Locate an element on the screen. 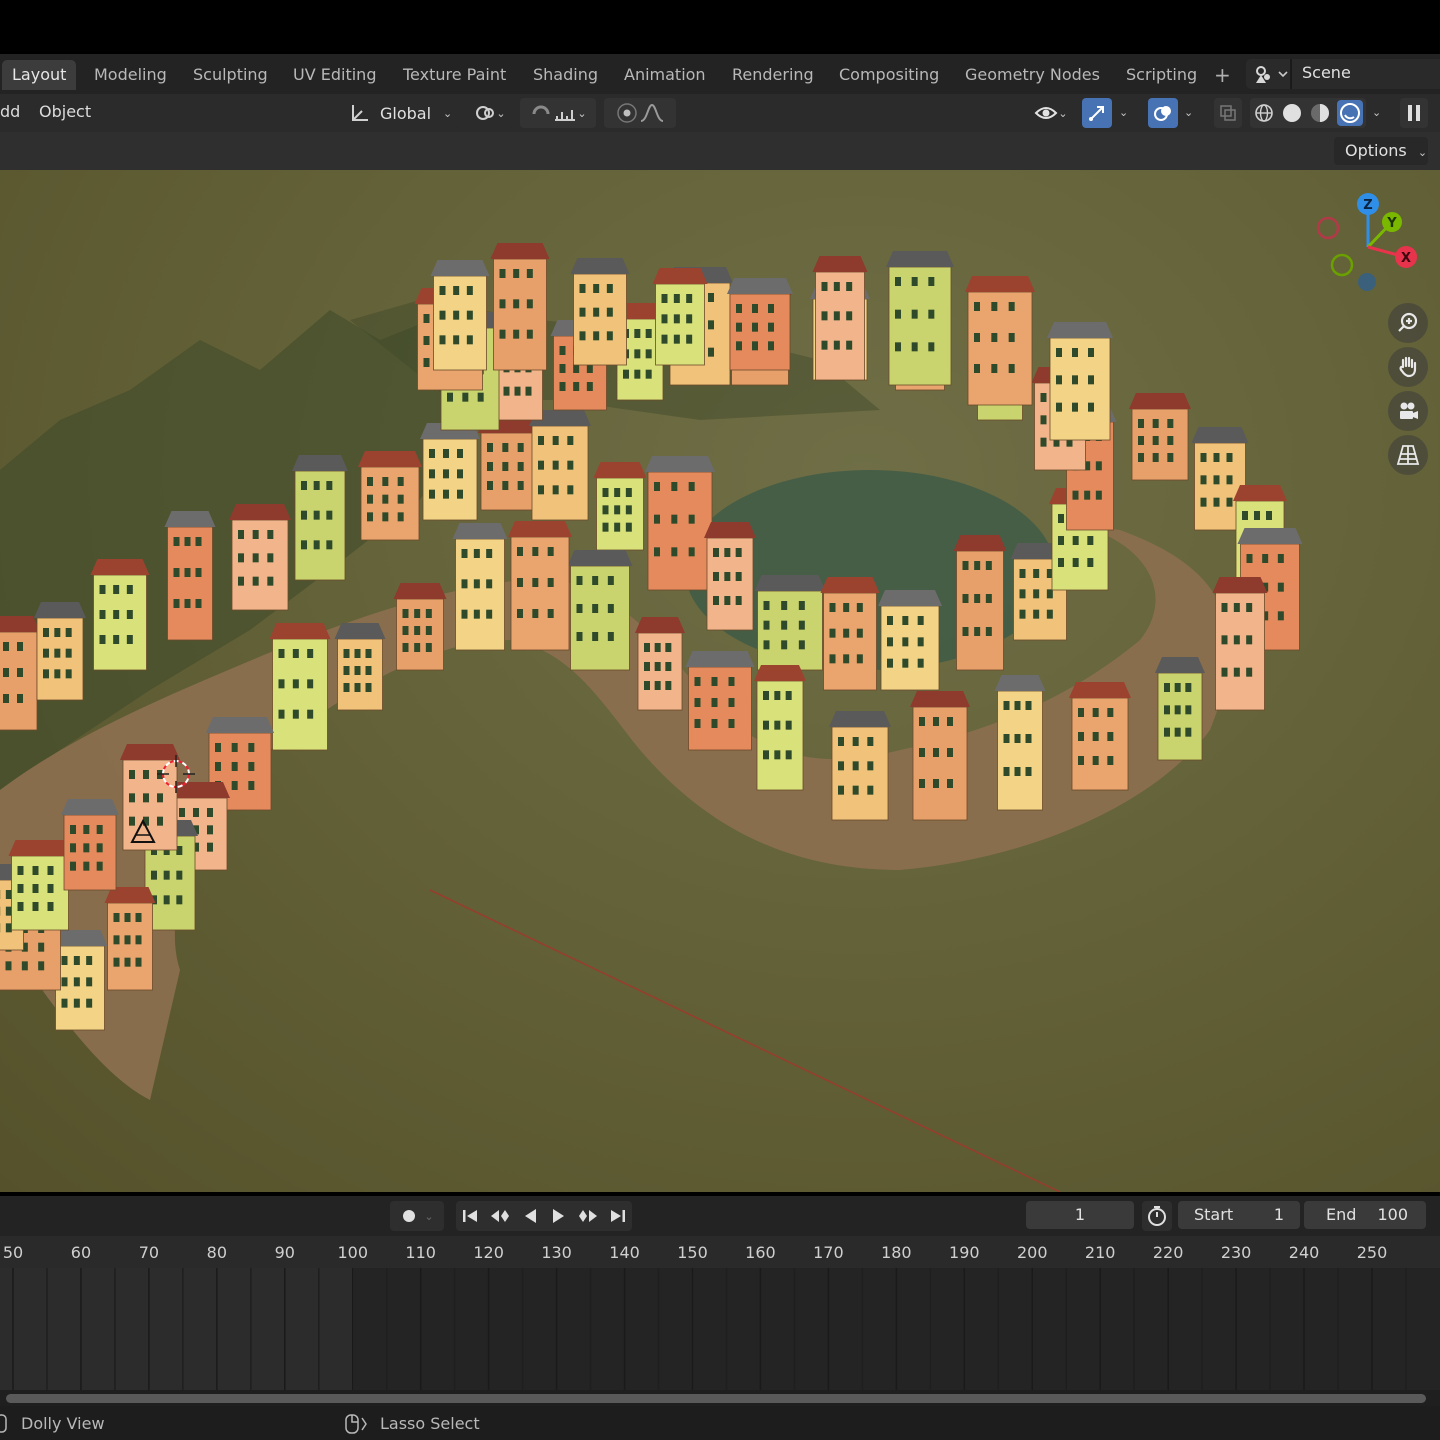 Image resolution: width=1440 pixels, height=1440 pixels. navigation-gizmo: Z Y X is located at coordinates (1366, 242).